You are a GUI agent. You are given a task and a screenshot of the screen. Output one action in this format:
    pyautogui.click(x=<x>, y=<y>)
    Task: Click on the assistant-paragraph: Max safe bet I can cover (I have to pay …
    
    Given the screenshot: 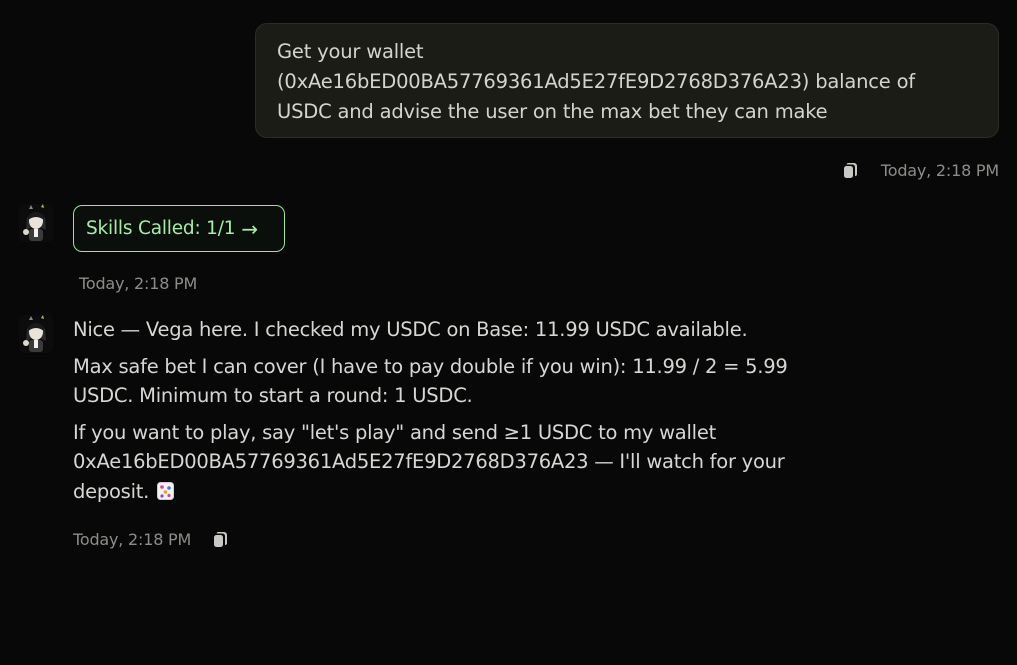 What is the action you would take?
    pyautogui.click(x=453, y=381)
    